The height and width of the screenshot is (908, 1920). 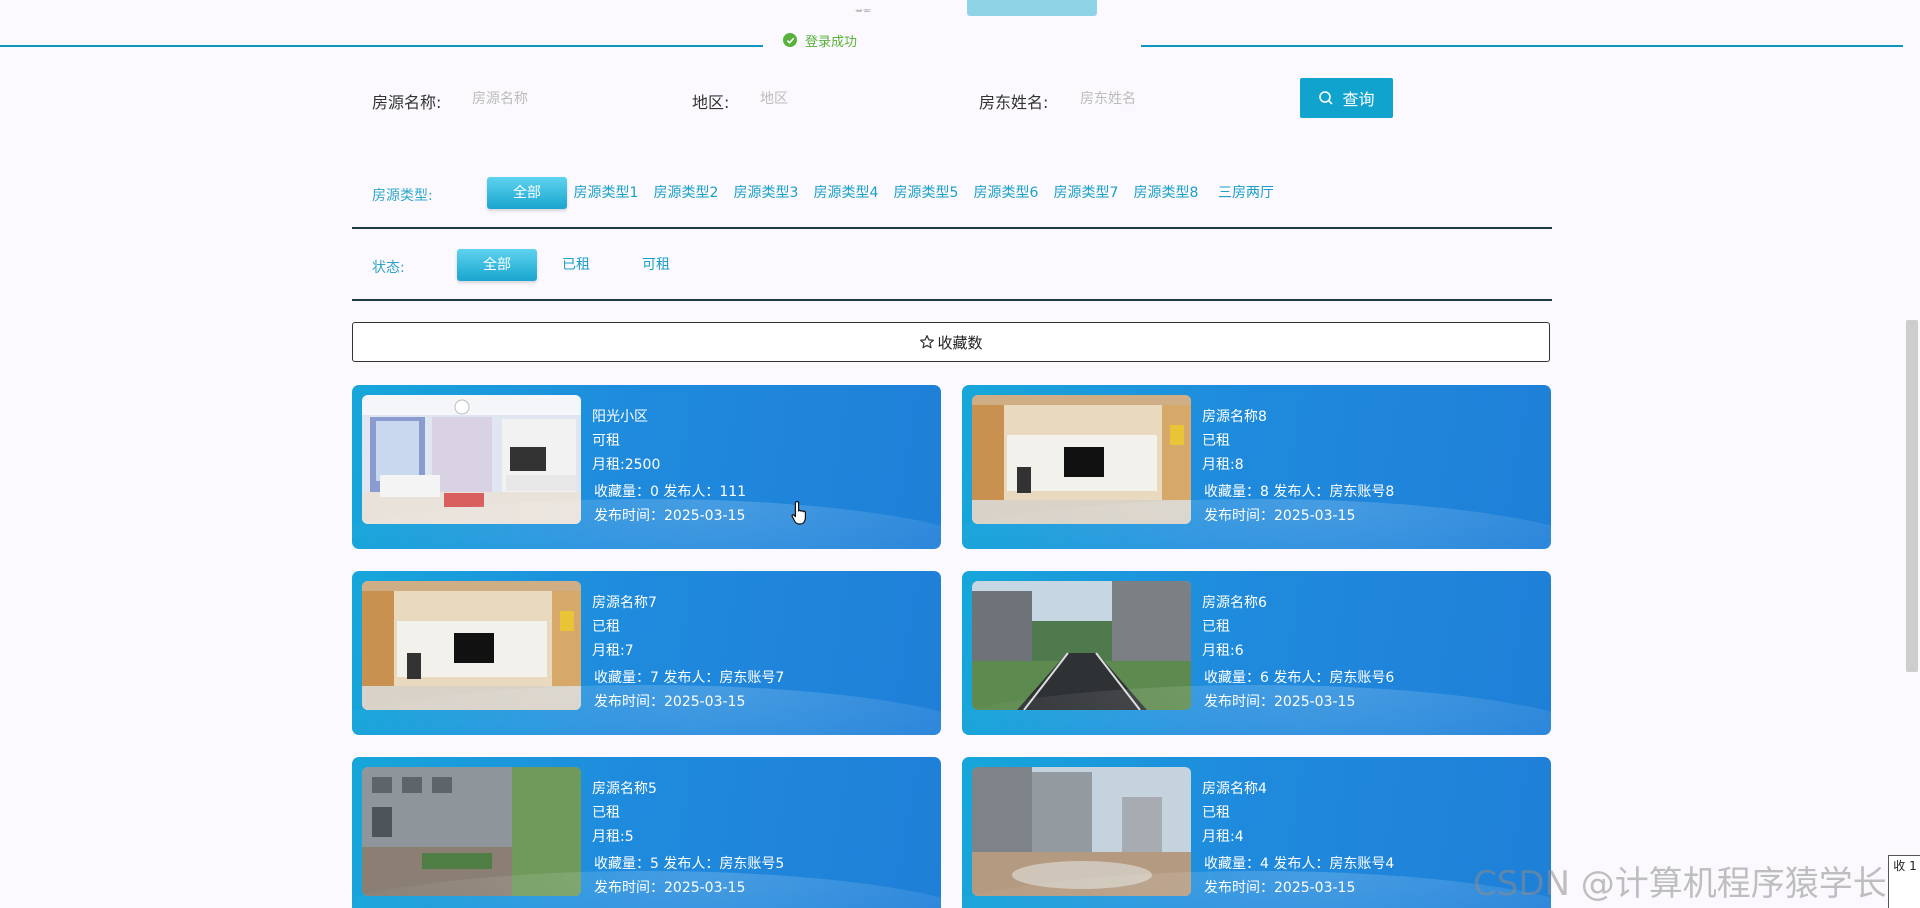 What do you see at coordinates (613, 651) in the screenshot?
I see `listing-rent: 月租:7` at bounding box center [613, 651].